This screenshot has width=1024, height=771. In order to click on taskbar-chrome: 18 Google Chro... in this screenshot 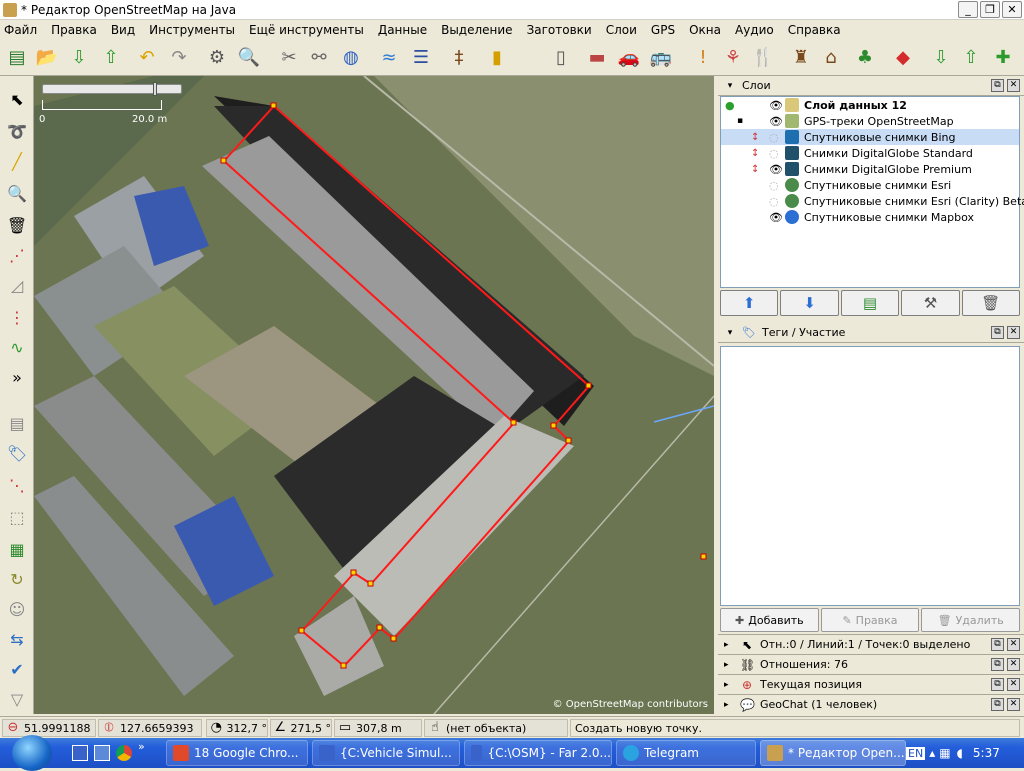, I will do `click(237, 753)`.